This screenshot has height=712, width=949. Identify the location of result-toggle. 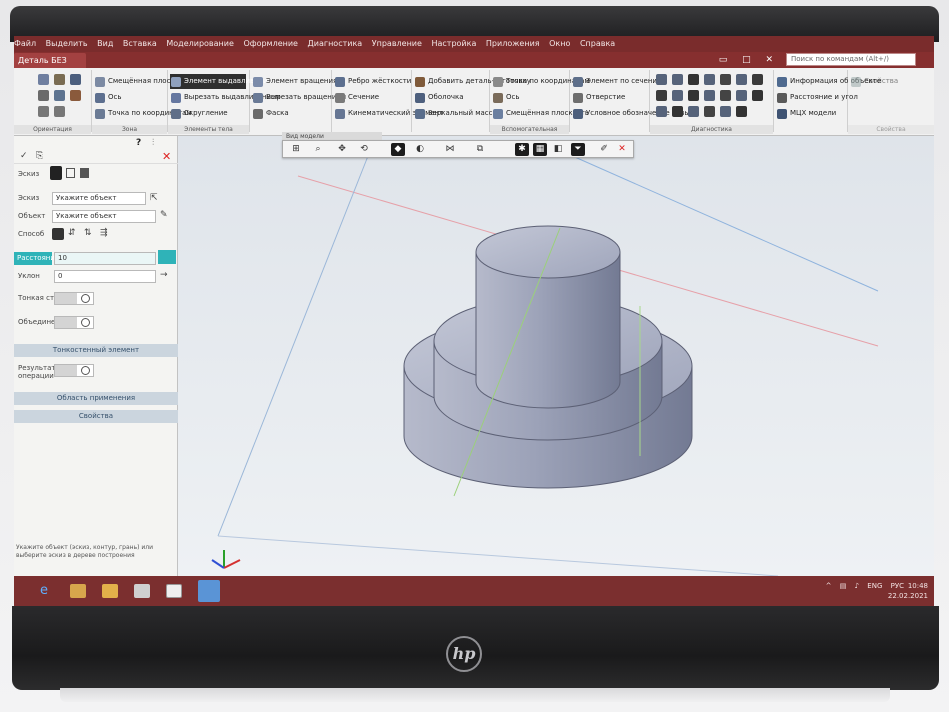
(74, 370).